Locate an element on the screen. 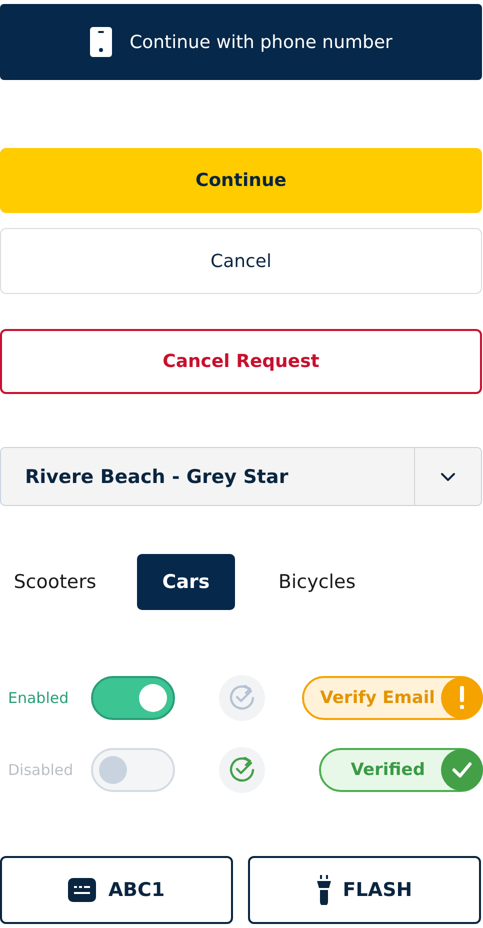  cancel-button: Cancel is located at coordinates (241, 261).